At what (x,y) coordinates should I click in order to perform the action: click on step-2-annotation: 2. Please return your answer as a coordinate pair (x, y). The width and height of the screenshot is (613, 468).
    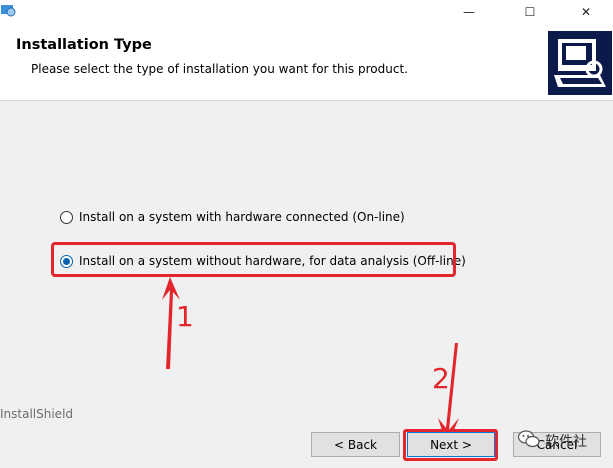
    Looking at the image, I should click on (441, 378).